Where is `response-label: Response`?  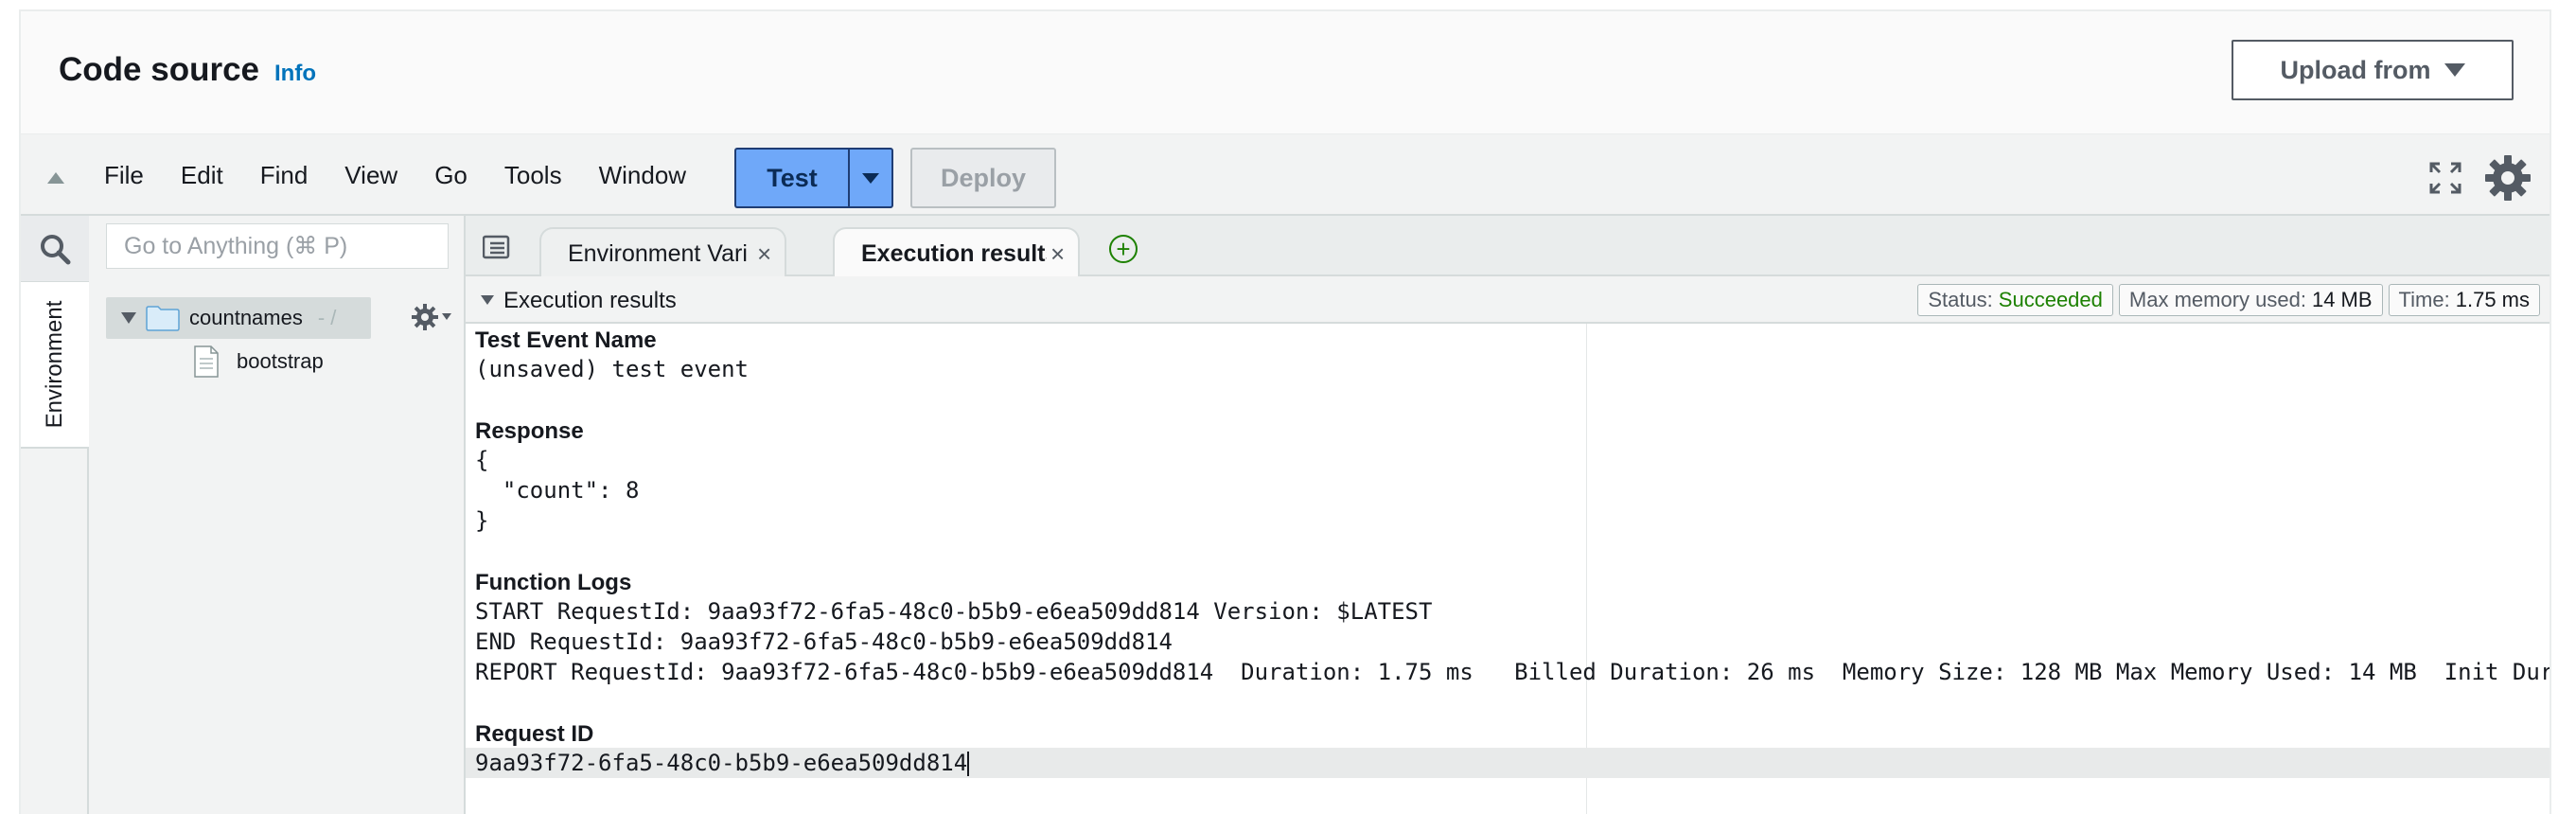
response-label: Response is located at coordinates (529, 431).